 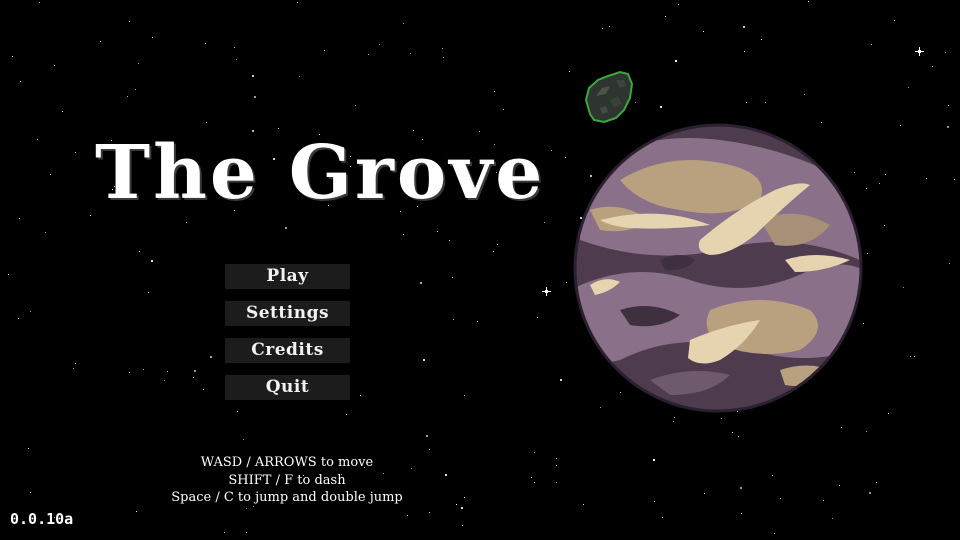 What do you see at coordinates (287, 387) in the screenshot?
I see `quit-button: Quit` at bounding box center [287, 387].